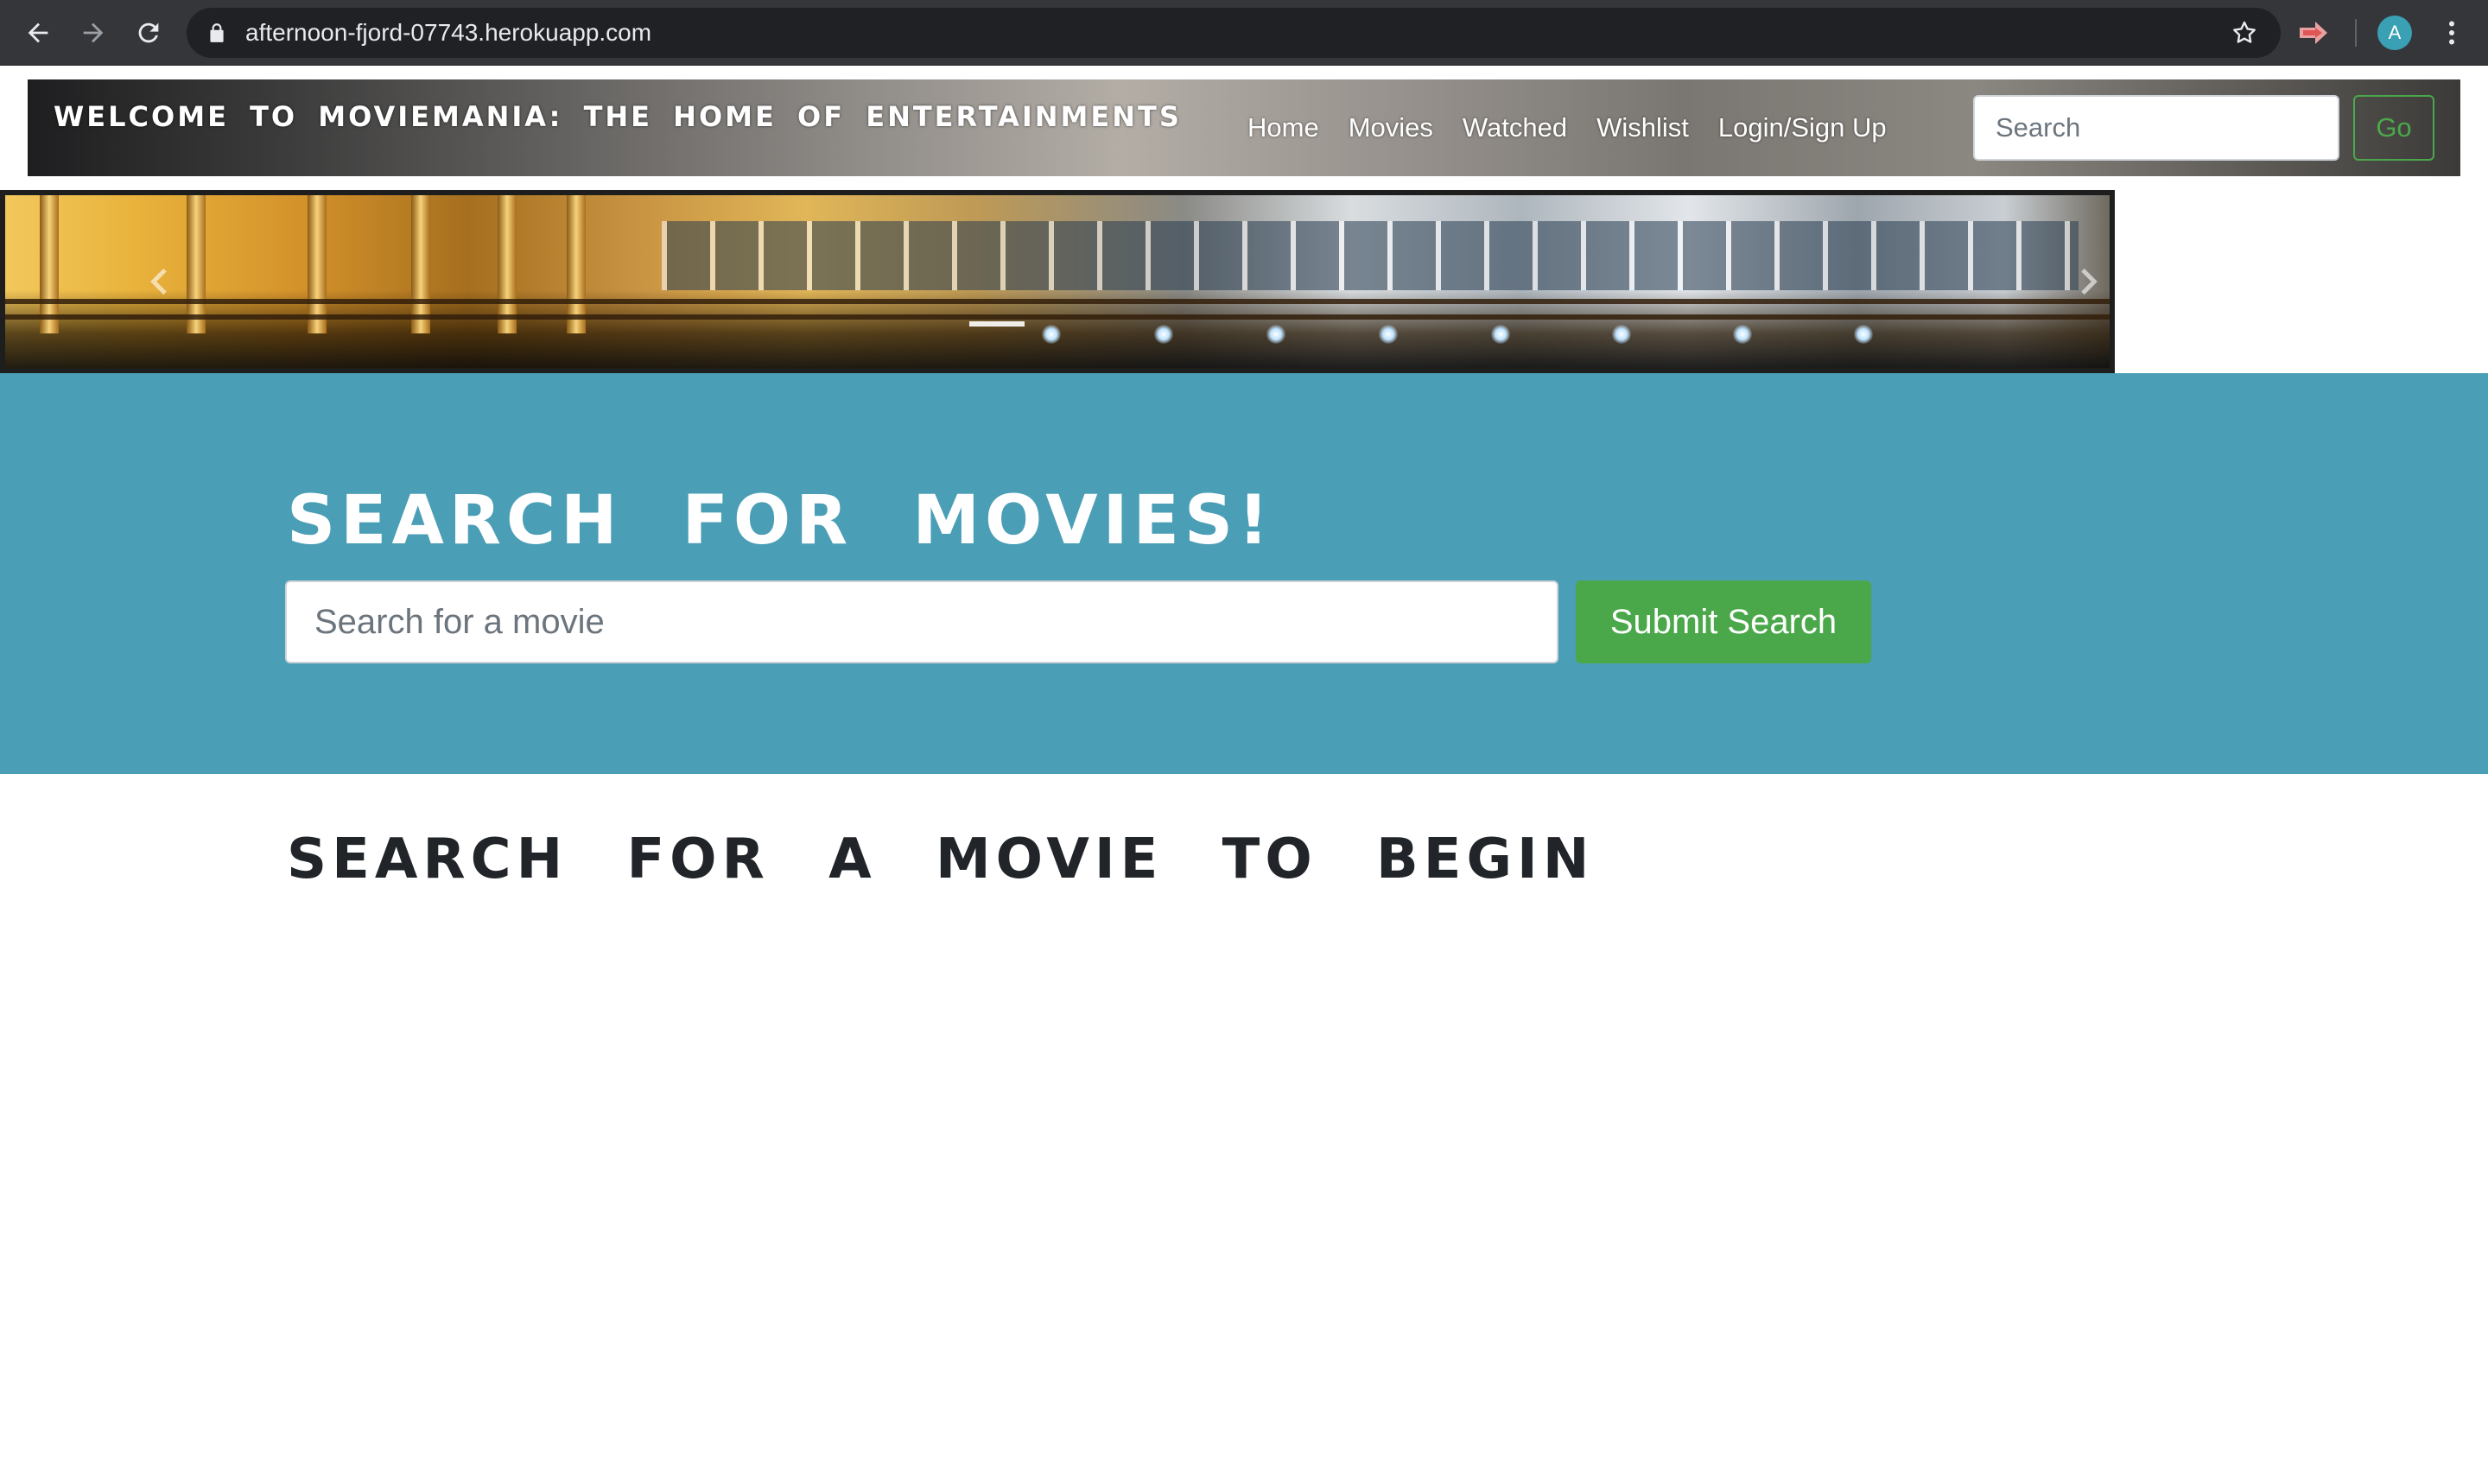  Describe the element at coordinates (1723, 621) in the screenshot. I see `submit-search-button: Submit Search` at that location.